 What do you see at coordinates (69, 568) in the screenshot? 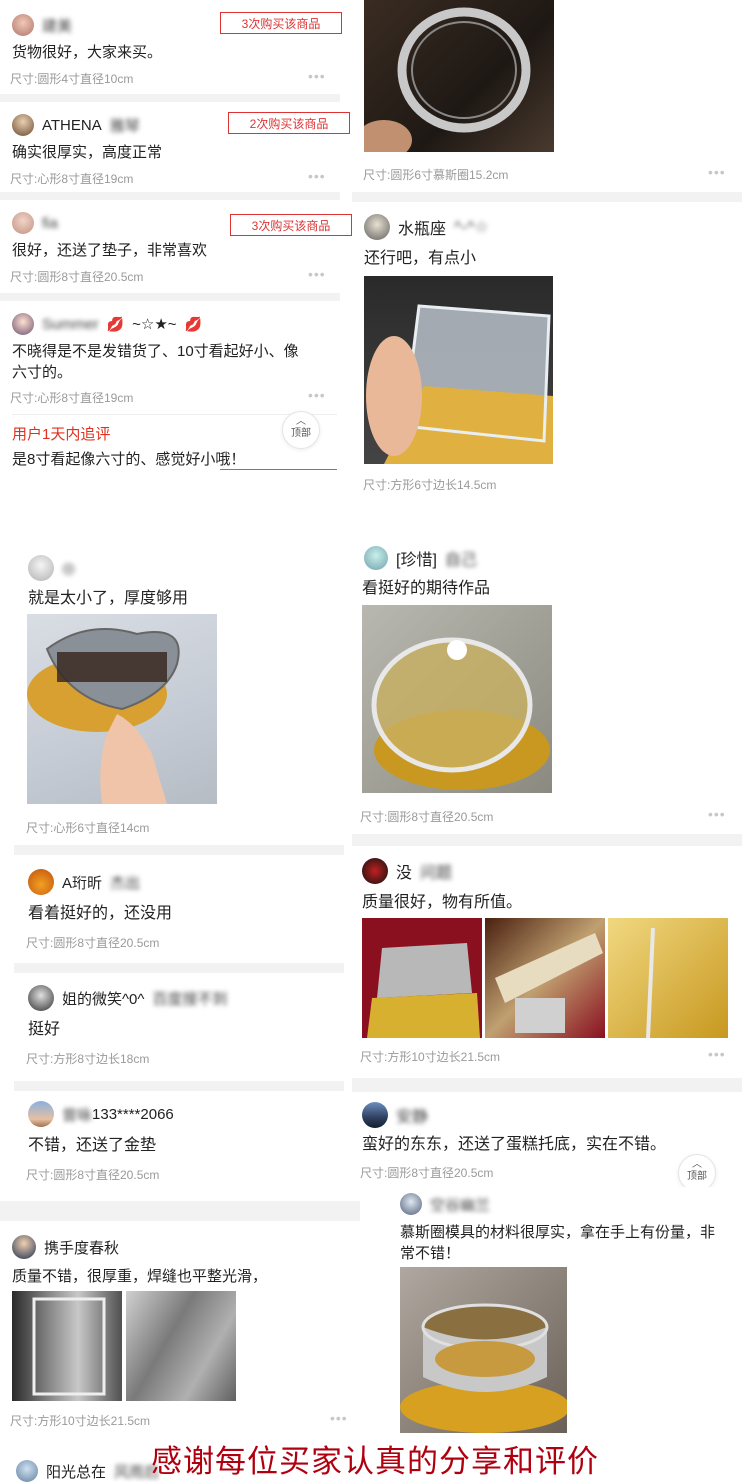
I see `reviewer-name: ◎` at bounding box center [69, 568].